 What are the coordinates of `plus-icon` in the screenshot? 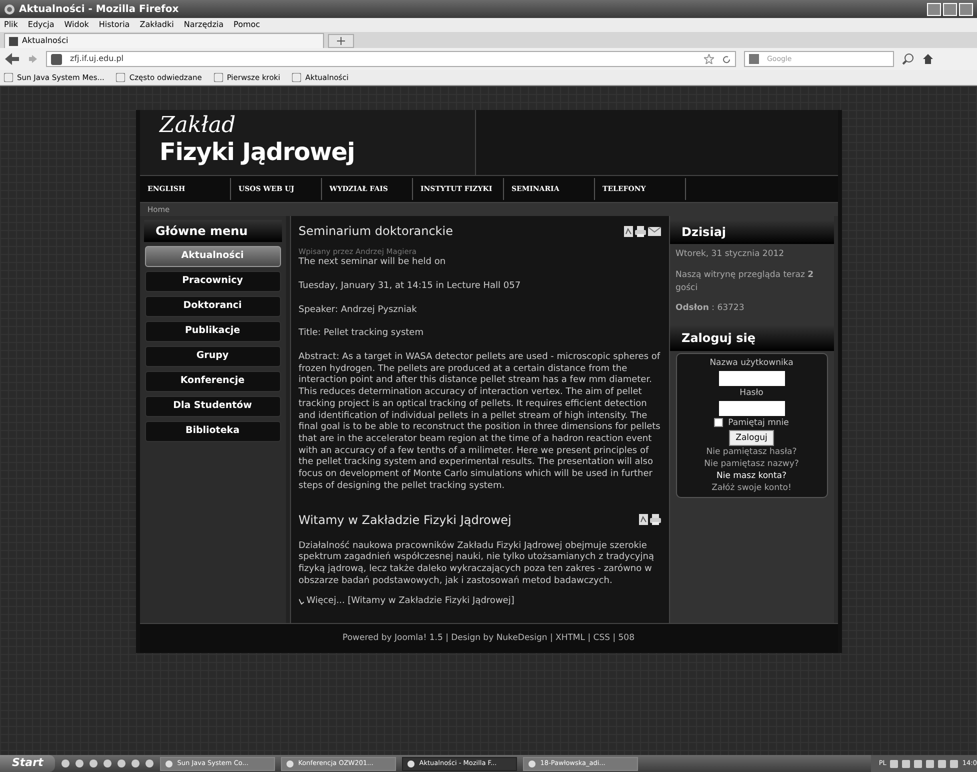 It's located at (341, 41).